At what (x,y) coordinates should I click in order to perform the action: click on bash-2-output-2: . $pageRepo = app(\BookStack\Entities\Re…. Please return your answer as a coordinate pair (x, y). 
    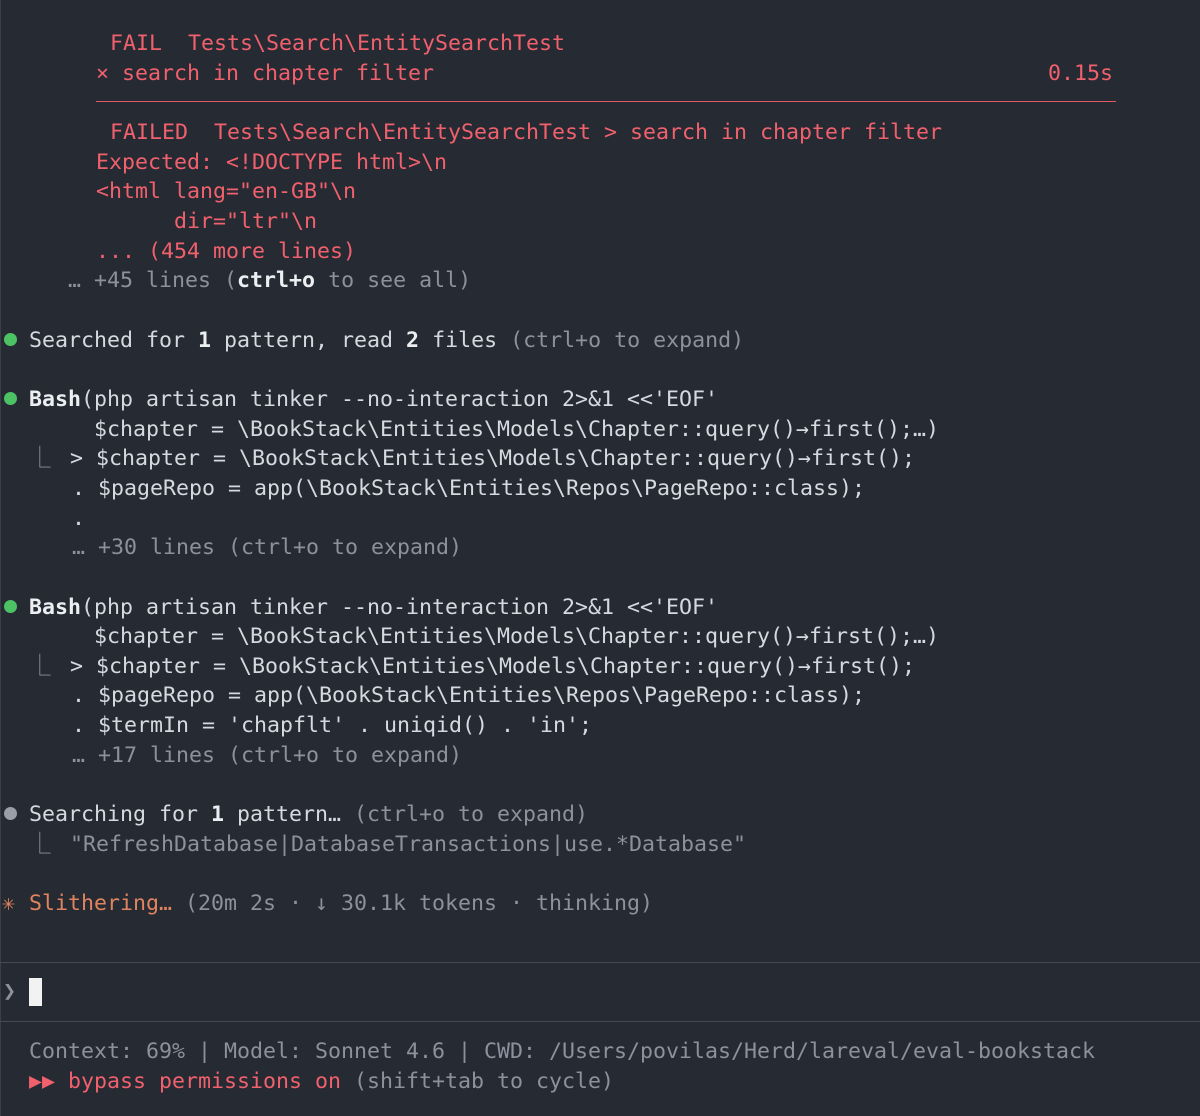
    Looking at the image, I should click on (443, 695).